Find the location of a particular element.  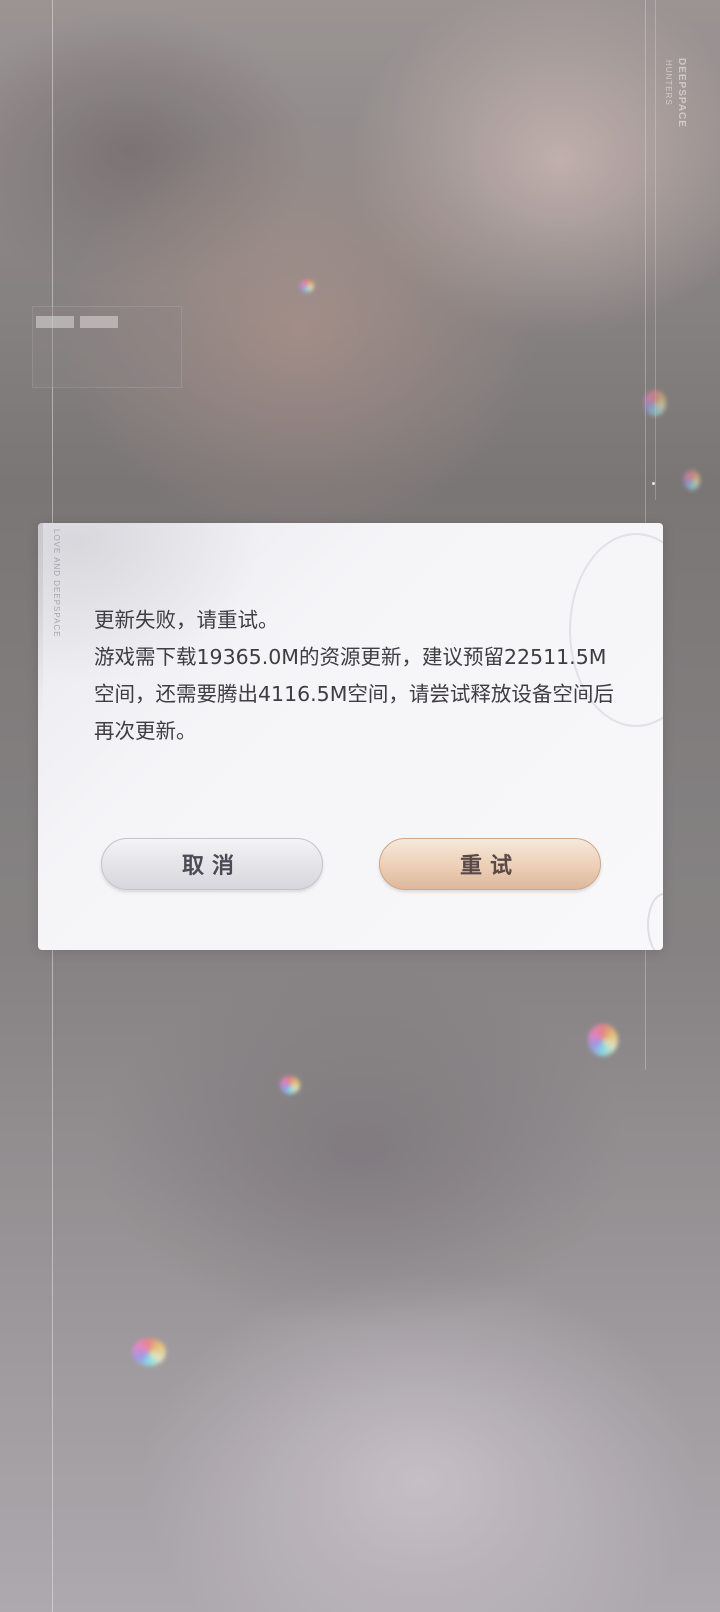

retry-button: 重试 is located at coordinates (490, 864).